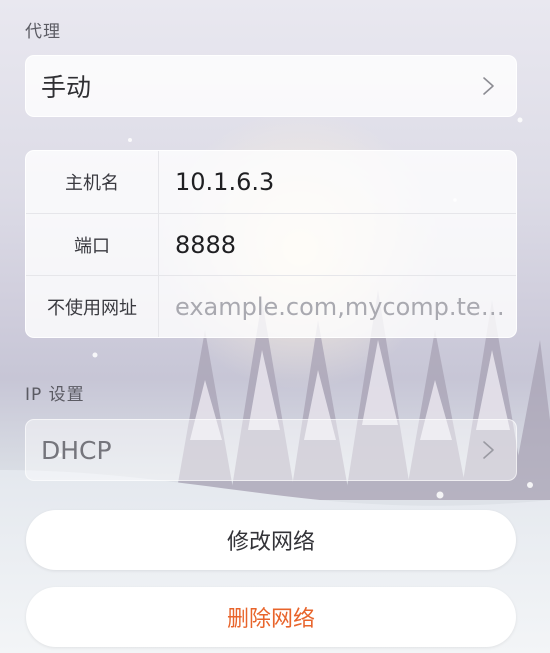  What do you see at coordinates (43, 32) in the screenshot?
I see `proxy-section-label: 代理` at bounding box center [43, 32].